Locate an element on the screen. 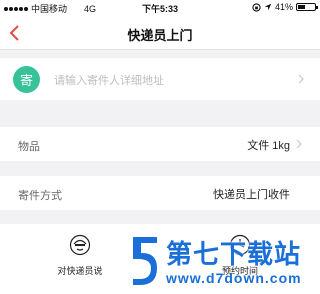 The image size is (320, 294). location-arrow-icon is located at coordinates (268, 7).